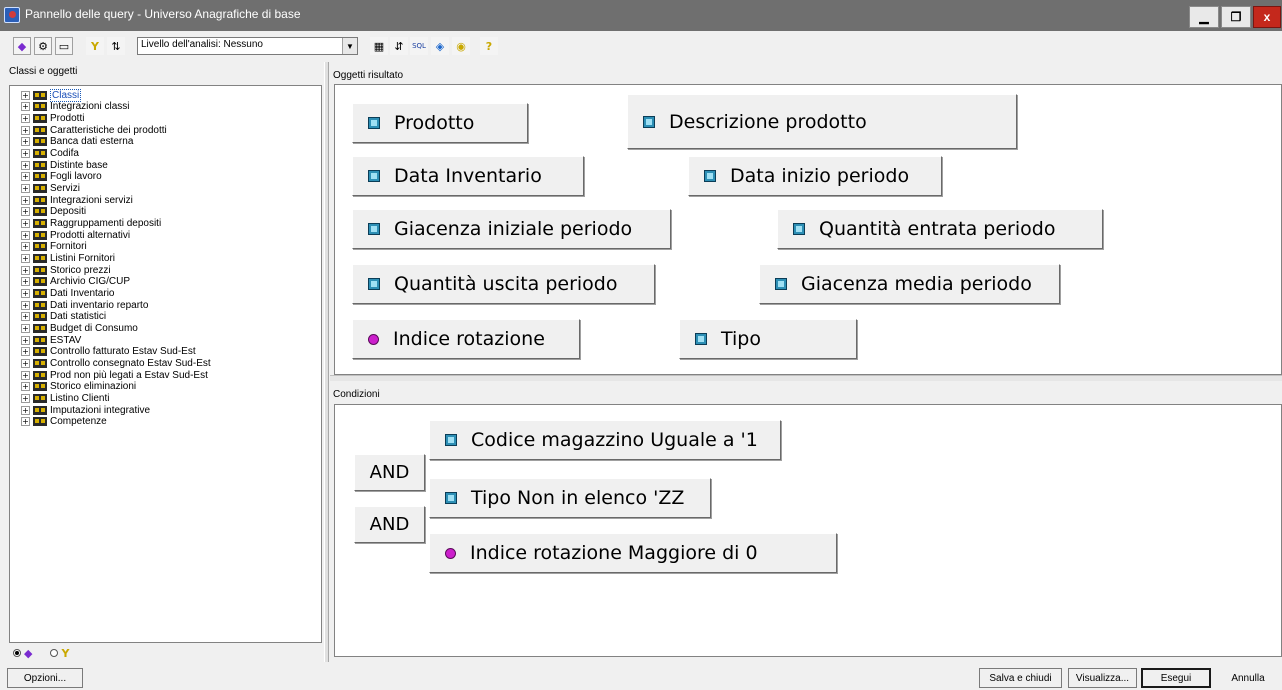 Image resolution: width=1282 pixels, height=690 pixels. What do you see at coordinates (50, 153) in the screenshot?
I see `tree-item: + Codifa` at bounding box center [50, 153].